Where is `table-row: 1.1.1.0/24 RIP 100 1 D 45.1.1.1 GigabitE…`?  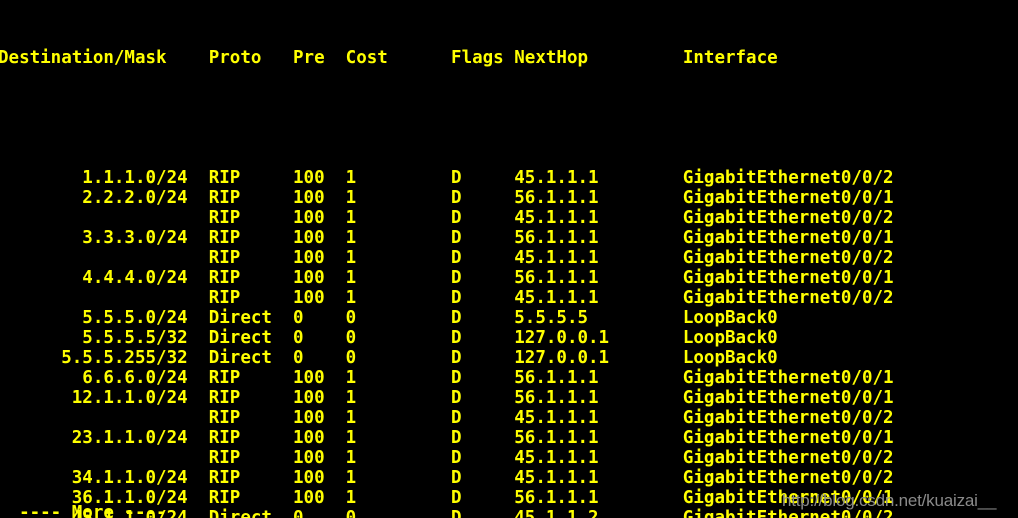
table-row: 1.1.1.0/24 RIP 100 1 D 45.1.1.1 GigabitE… is located at coordinates (447, 178).